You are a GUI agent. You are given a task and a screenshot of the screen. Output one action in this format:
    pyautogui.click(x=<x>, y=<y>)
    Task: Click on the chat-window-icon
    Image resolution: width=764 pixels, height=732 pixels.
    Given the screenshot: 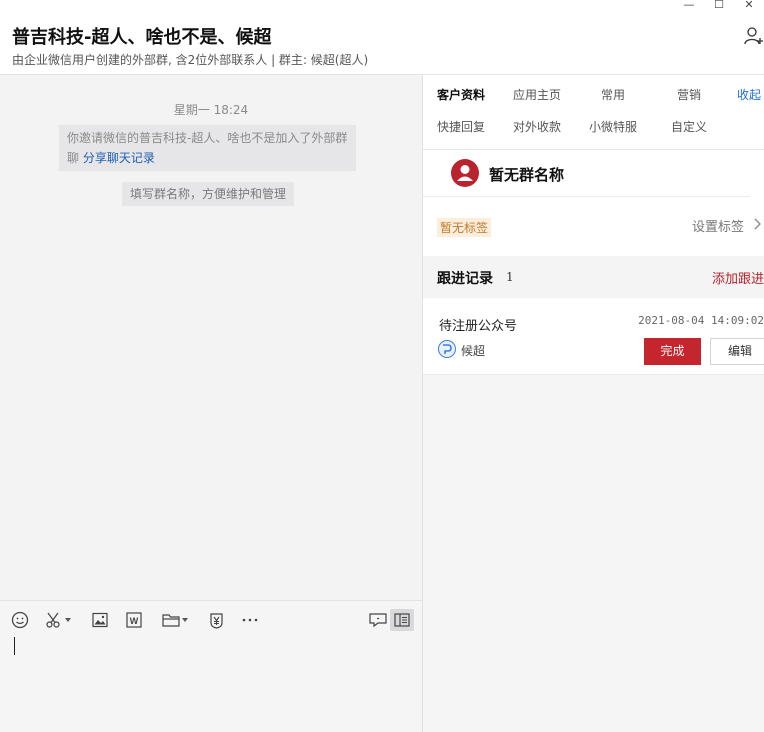 What is the action you would take?
    pyautogui.click(x=378, y=620)
    